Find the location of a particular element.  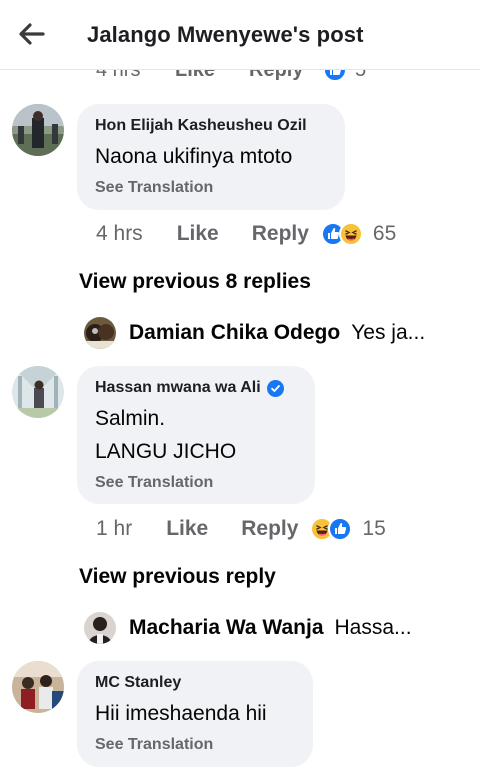

comment-text-line-1: Salmin. is located at coordinates (130, 418).